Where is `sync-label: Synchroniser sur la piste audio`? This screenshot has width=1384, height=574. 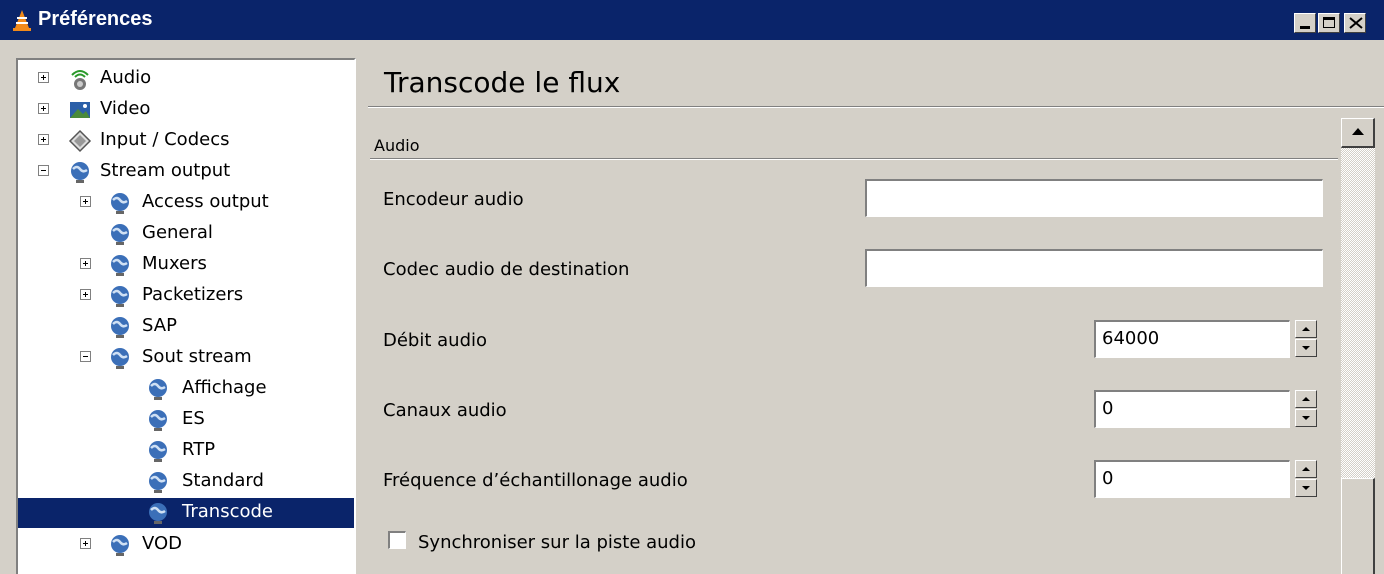 sync-label: Synchroniser sur la piste audio is located at coordinates (557, 542).